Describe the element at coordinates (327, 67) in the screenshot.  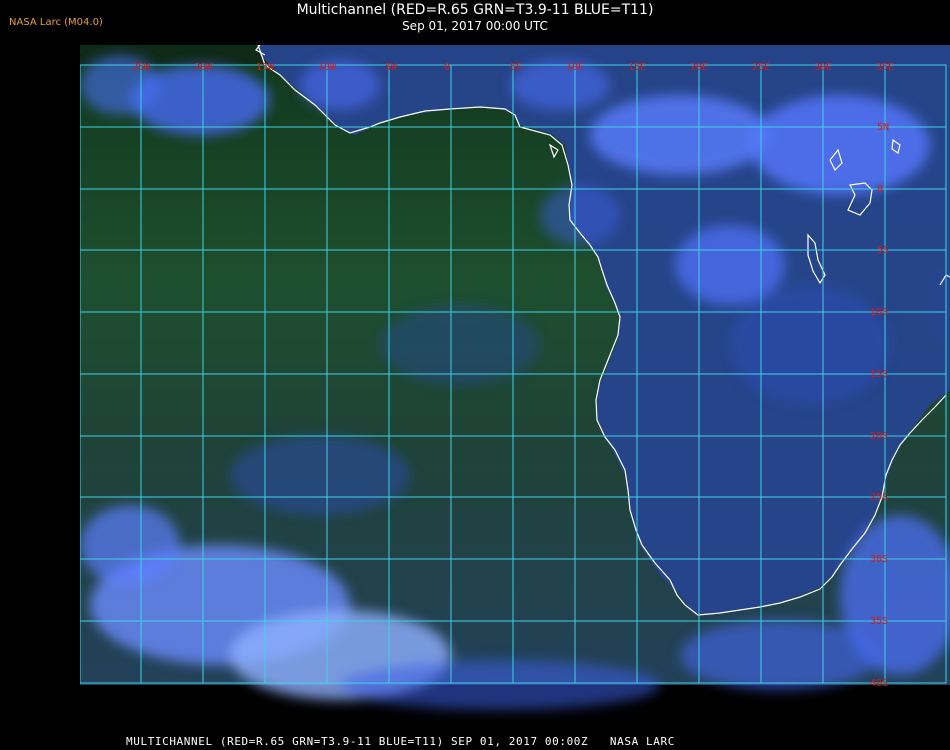
I see `lon-label-10w: 10W` at that location.